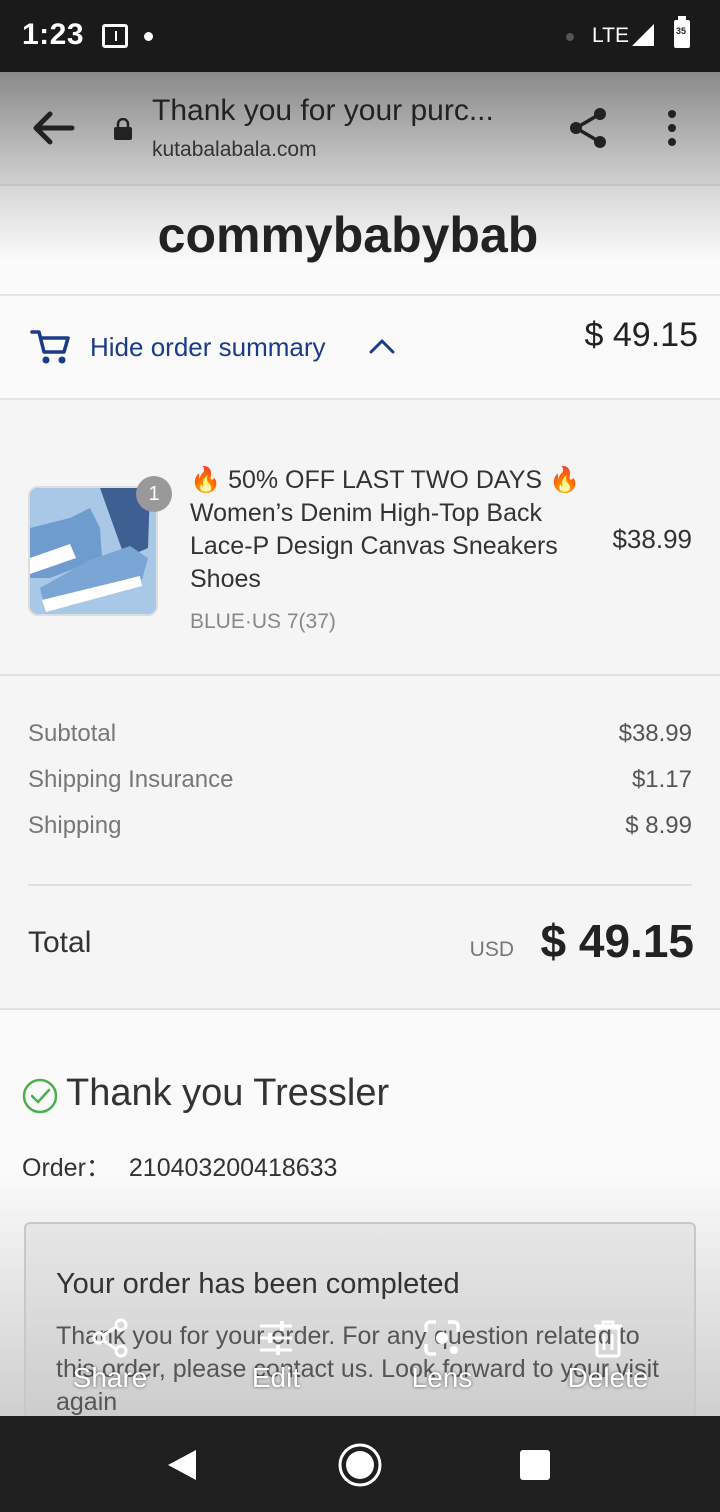 This screenshot has height=1512, width=720. What do you see at coordinates (228, 1093) in the screenshot?
I see `thank-you-heading: Thank you Tressler` at bounding box center [228, 1093].